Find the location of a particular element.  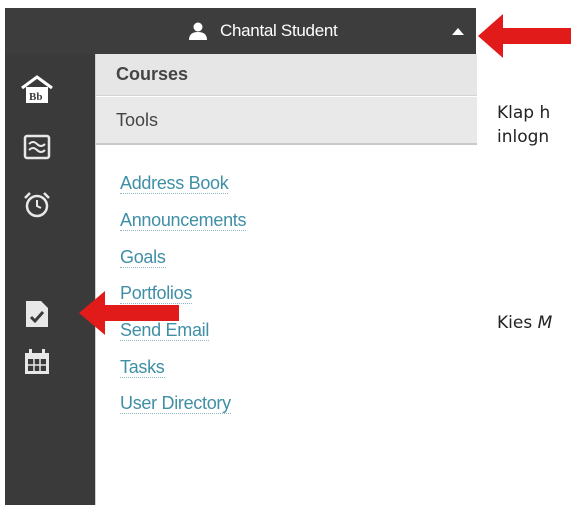

tool-user-directory: User Directory is located at coordinates (175, 403).